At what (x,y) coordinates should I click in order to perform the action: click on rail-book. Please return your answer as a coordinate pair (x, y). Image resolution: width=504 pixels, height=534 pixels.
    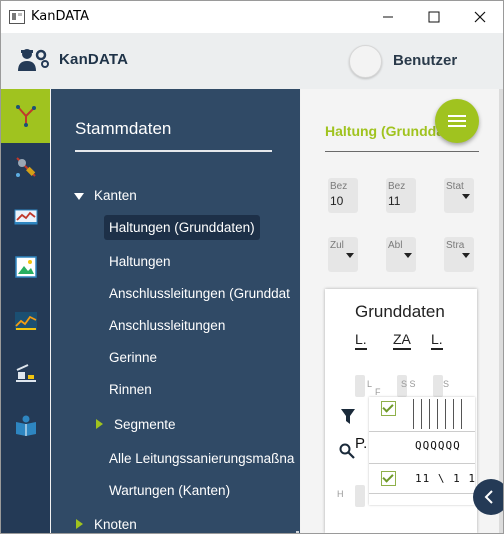
    Looking at the image, I should click on (25, 425).